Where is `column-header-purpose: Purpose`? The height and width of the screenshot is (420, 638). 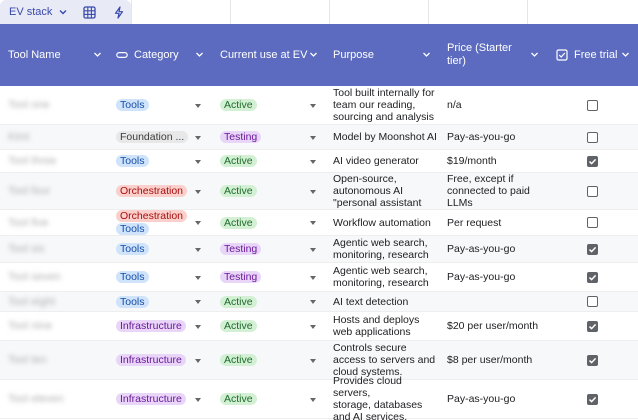 column-header-purpose: Purpose is located at coordinates (386, 55).